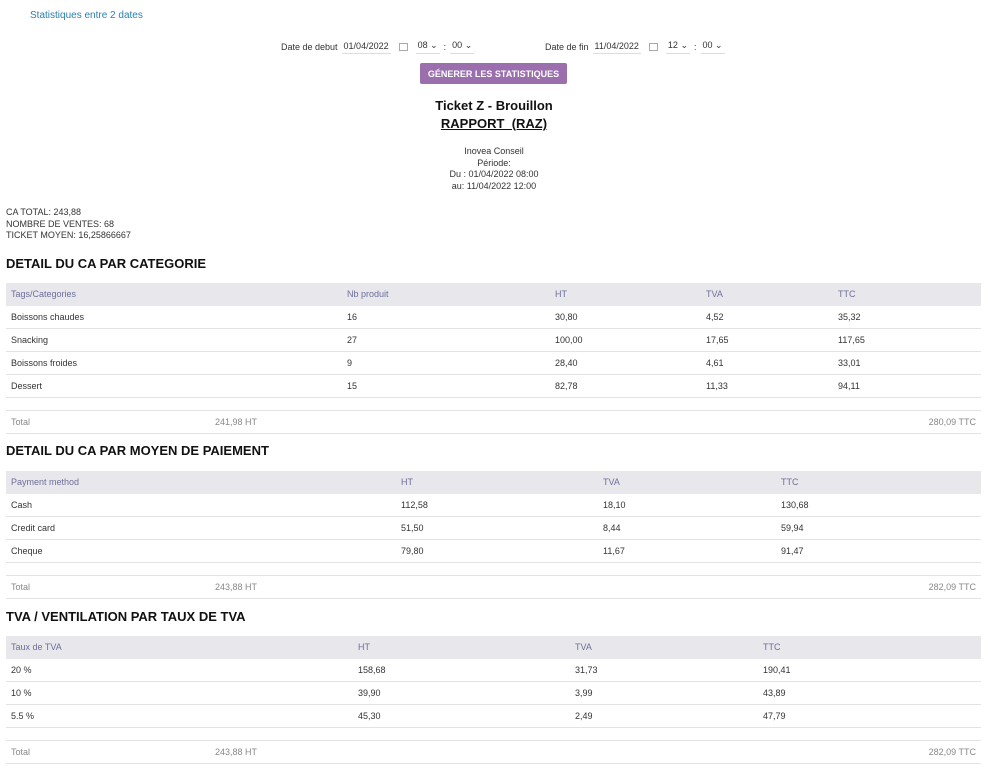 Image resolution: width=995 pixels, height=768 pixels. I want to click on cell: 79,80, so click(412, 551).